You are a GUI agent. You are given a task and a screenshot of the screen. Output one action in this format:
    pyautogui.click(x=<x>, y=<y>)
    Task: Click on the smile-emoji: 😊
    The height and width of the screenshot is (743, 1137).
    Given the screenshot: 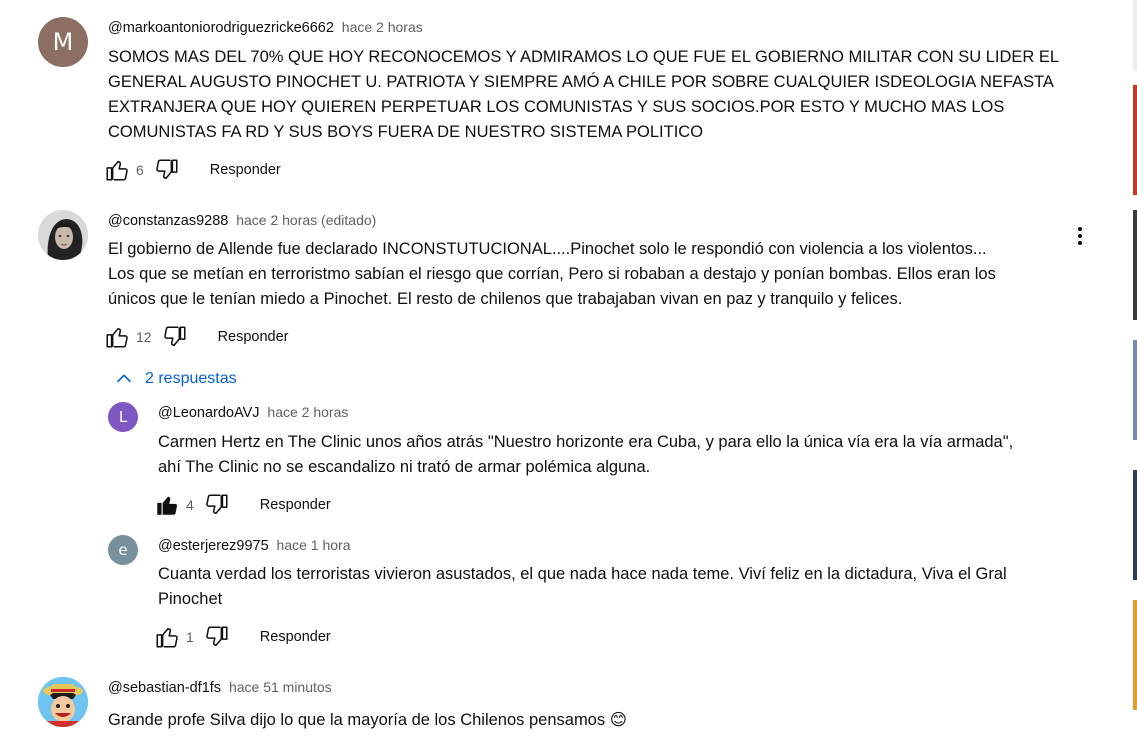 What is the action you would take?
    pyautogui.click(x=618, y=719)
    